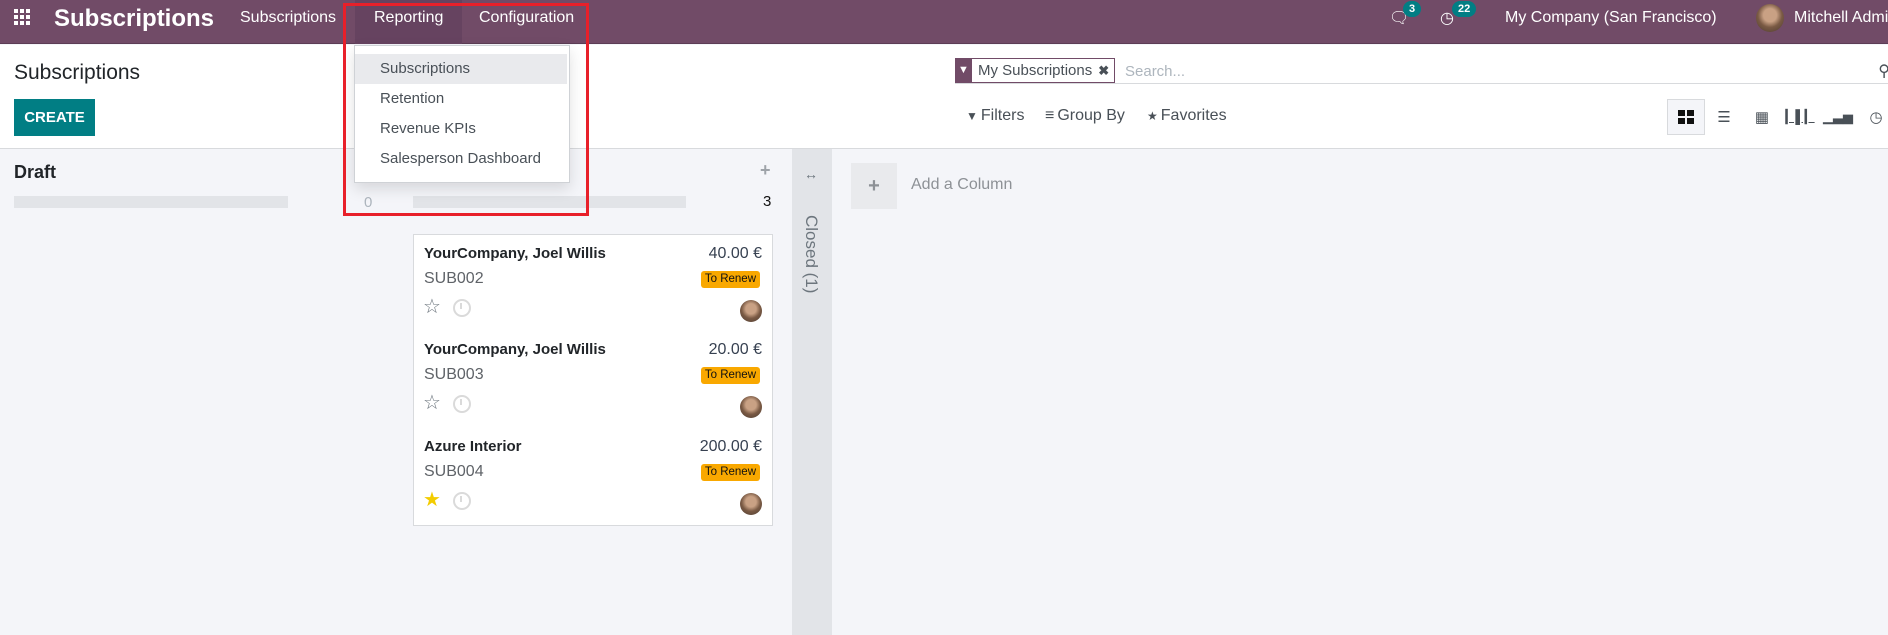 Image resolution: width=1888 pixels, height=635 pixels. What do you see at coordinates (765, 170) in the screenshot?
I see `quick-create-icon: +` at bounding box center [765, 170].